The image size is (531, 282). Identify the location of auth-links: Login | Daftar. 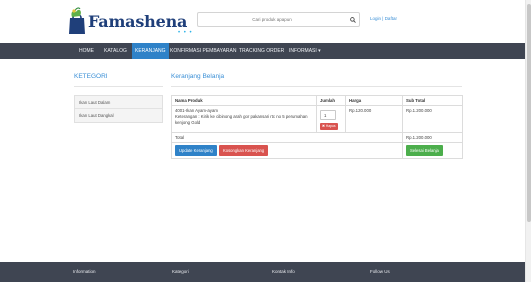
(383, 18).